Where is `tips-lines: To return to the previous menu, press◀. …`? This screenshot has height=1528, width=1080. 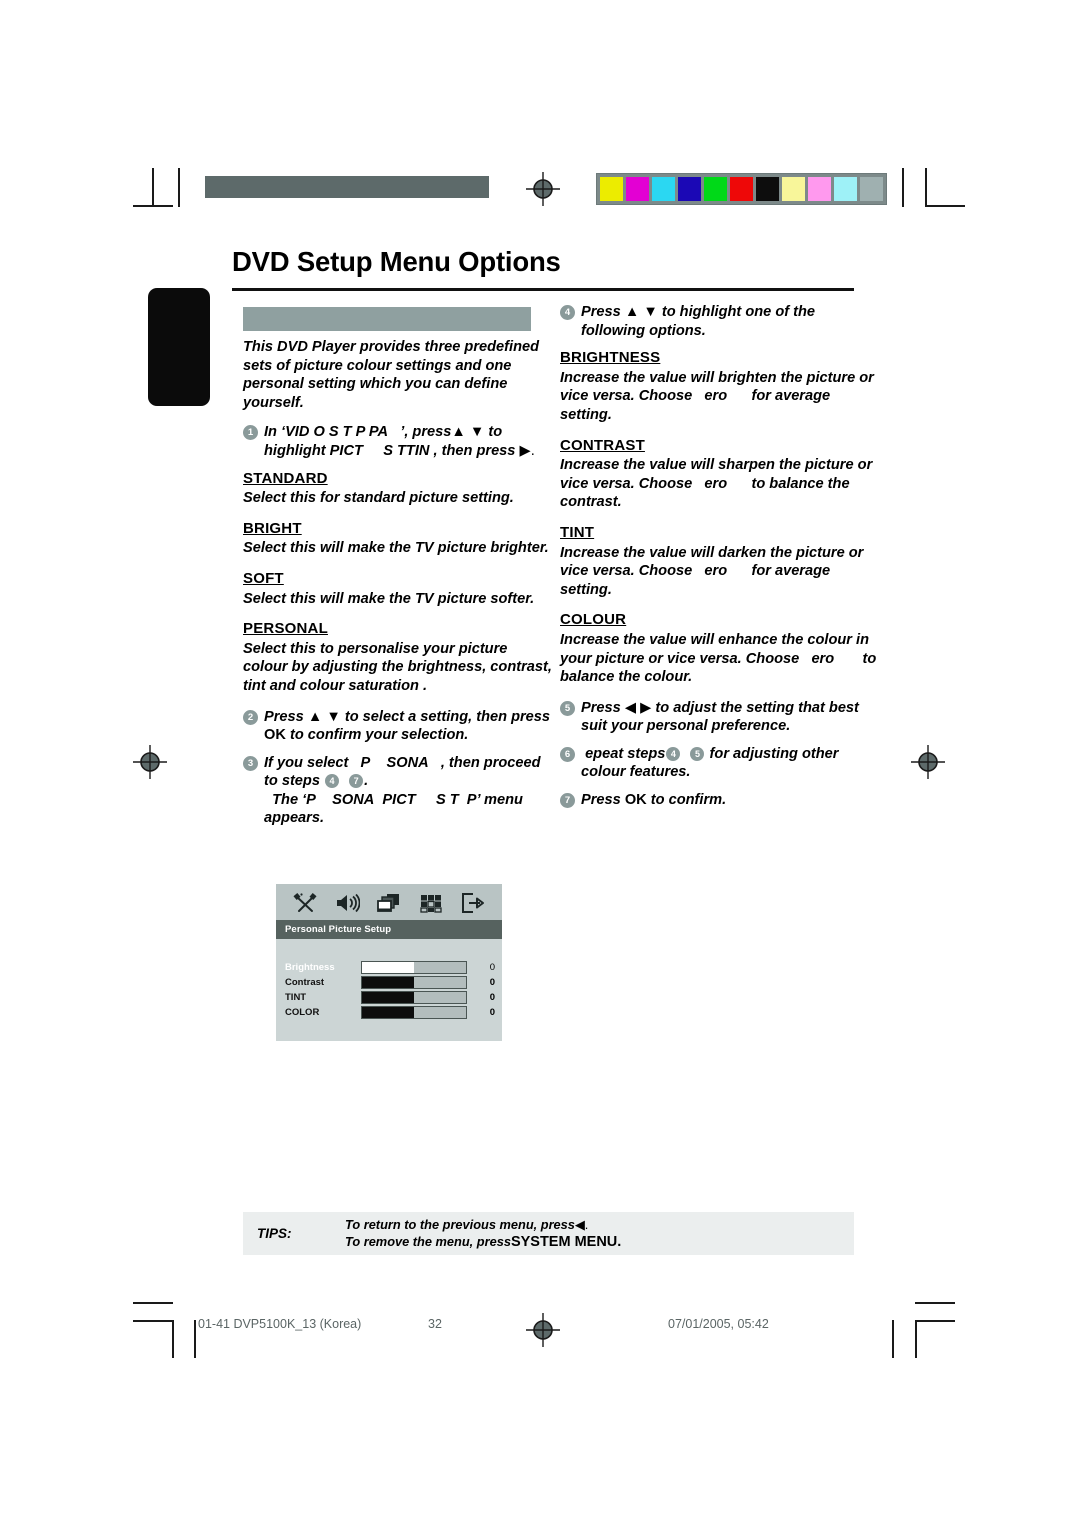
tips-lines: To return to the previous menu, press◀. … is located at coordinates (483, 1233).